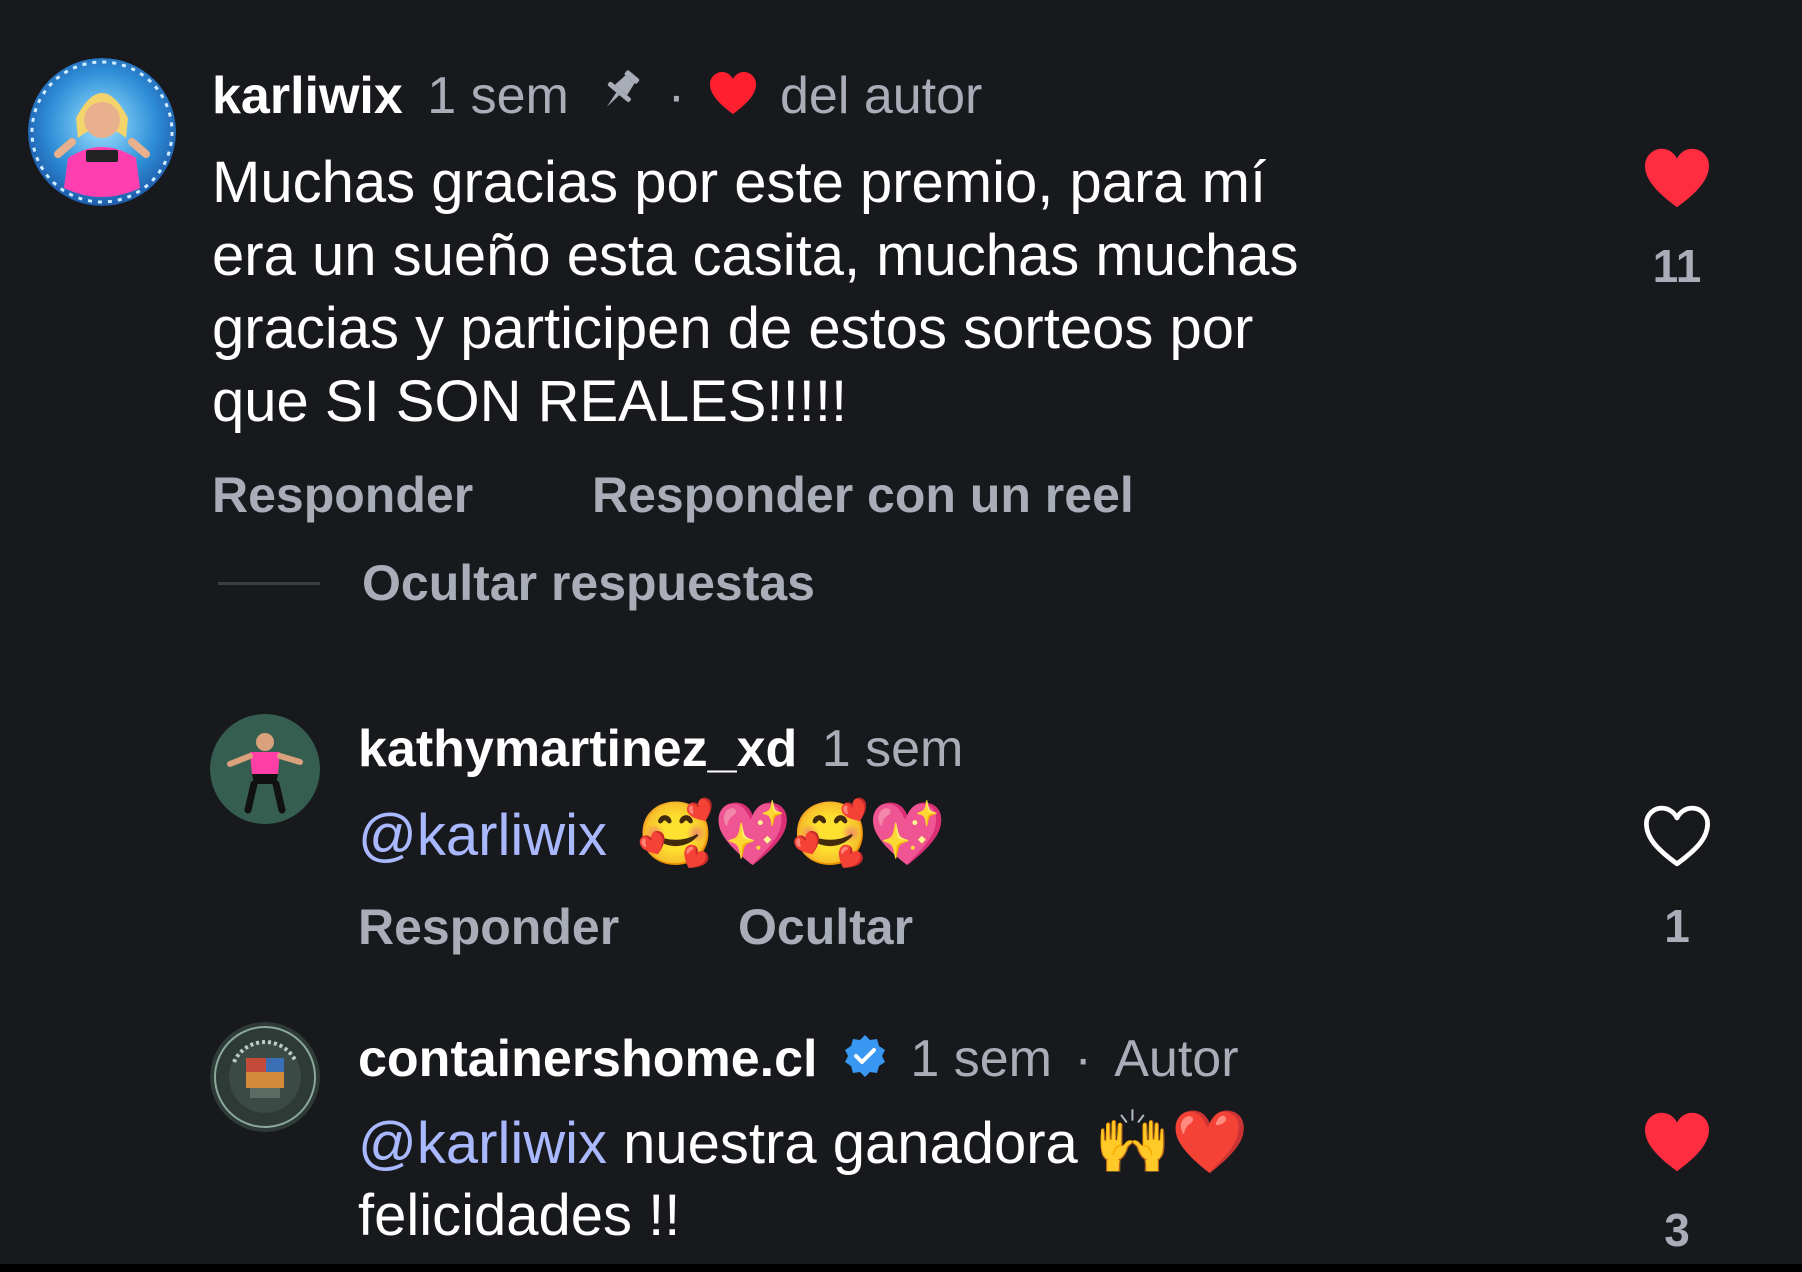 The width and height of the screenshot is (1802, 1272). Describe the element at coordinates (577, 749) in the screenshot. I see `username: kathymartinez_xd` at that location.